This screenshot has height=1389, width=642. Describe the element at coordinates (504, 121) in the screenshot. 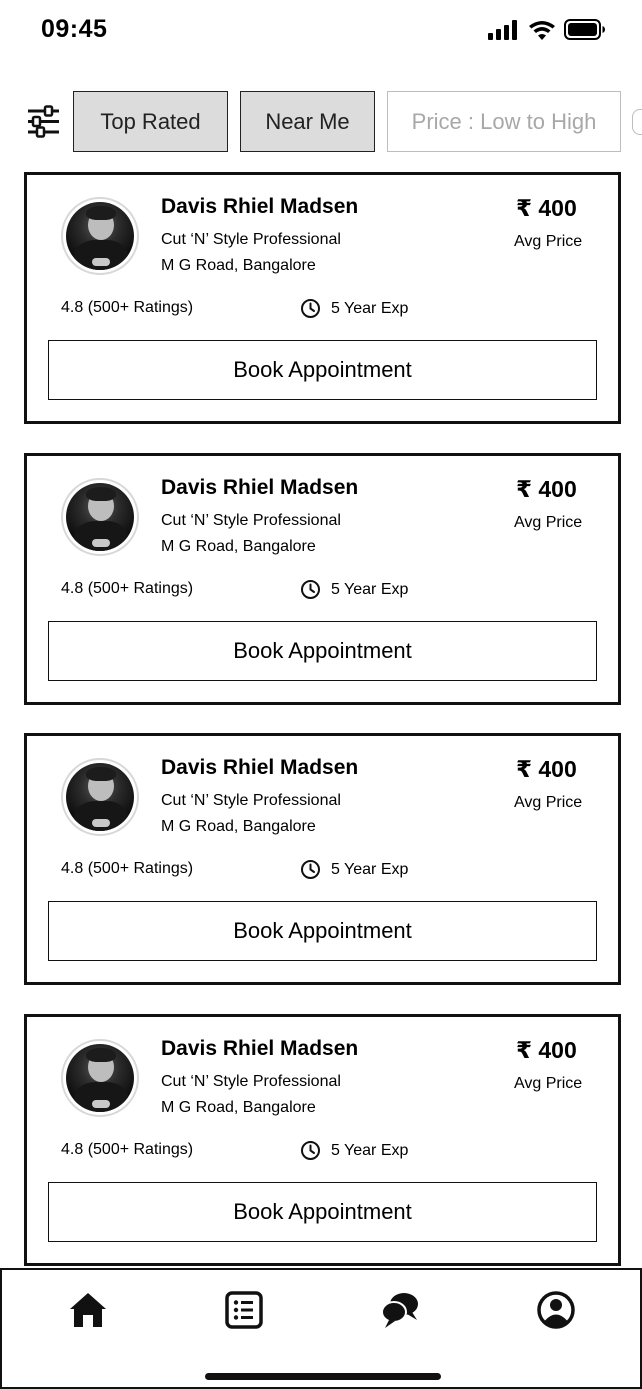

I see `chip-price-low-to-high: Price : Low to High` at that location.